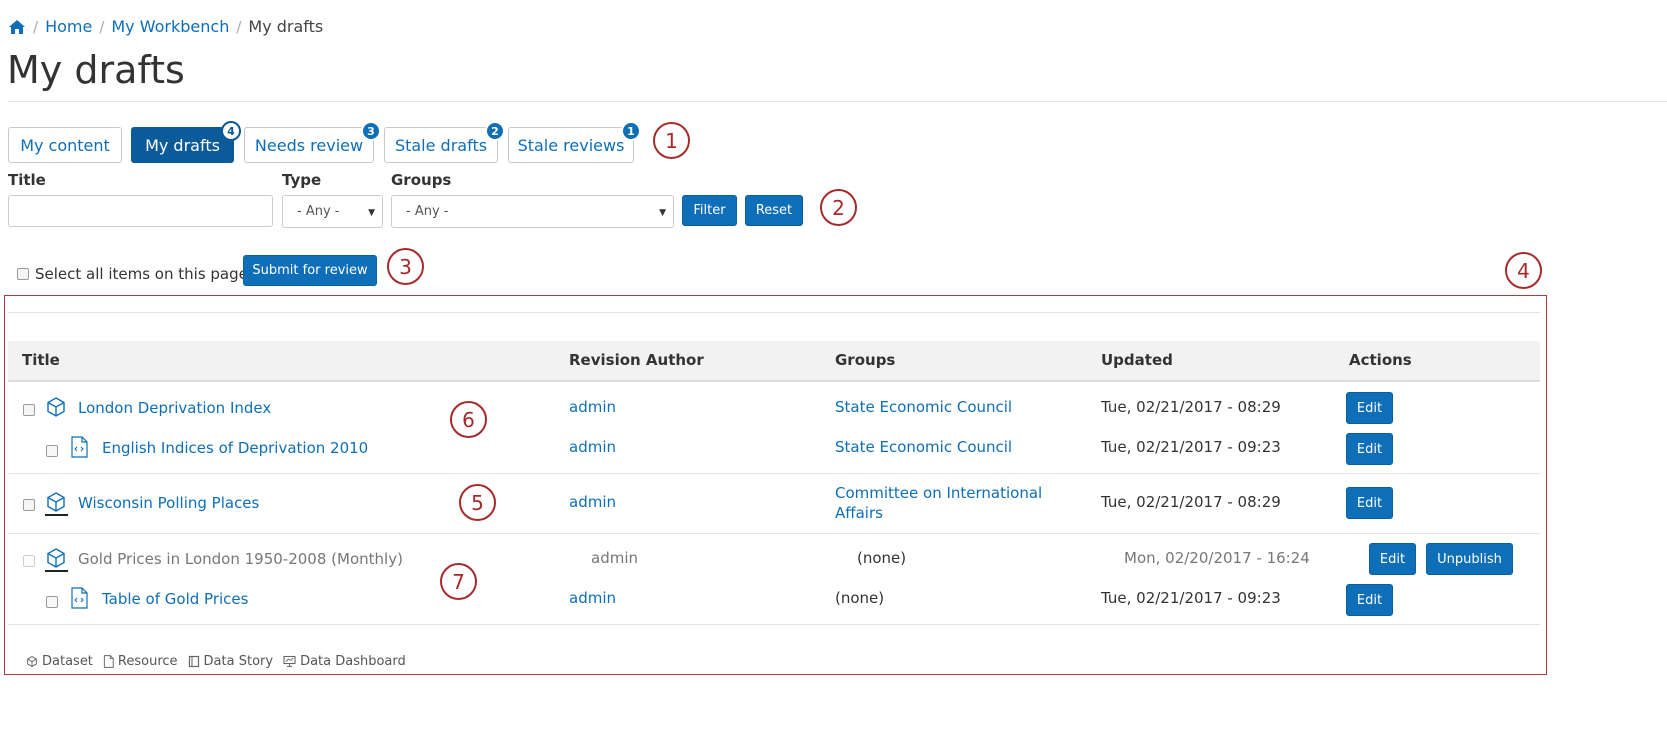  Describe the element at coordinates (193, 661) in the screenshot. I see `book-icon` at that location.